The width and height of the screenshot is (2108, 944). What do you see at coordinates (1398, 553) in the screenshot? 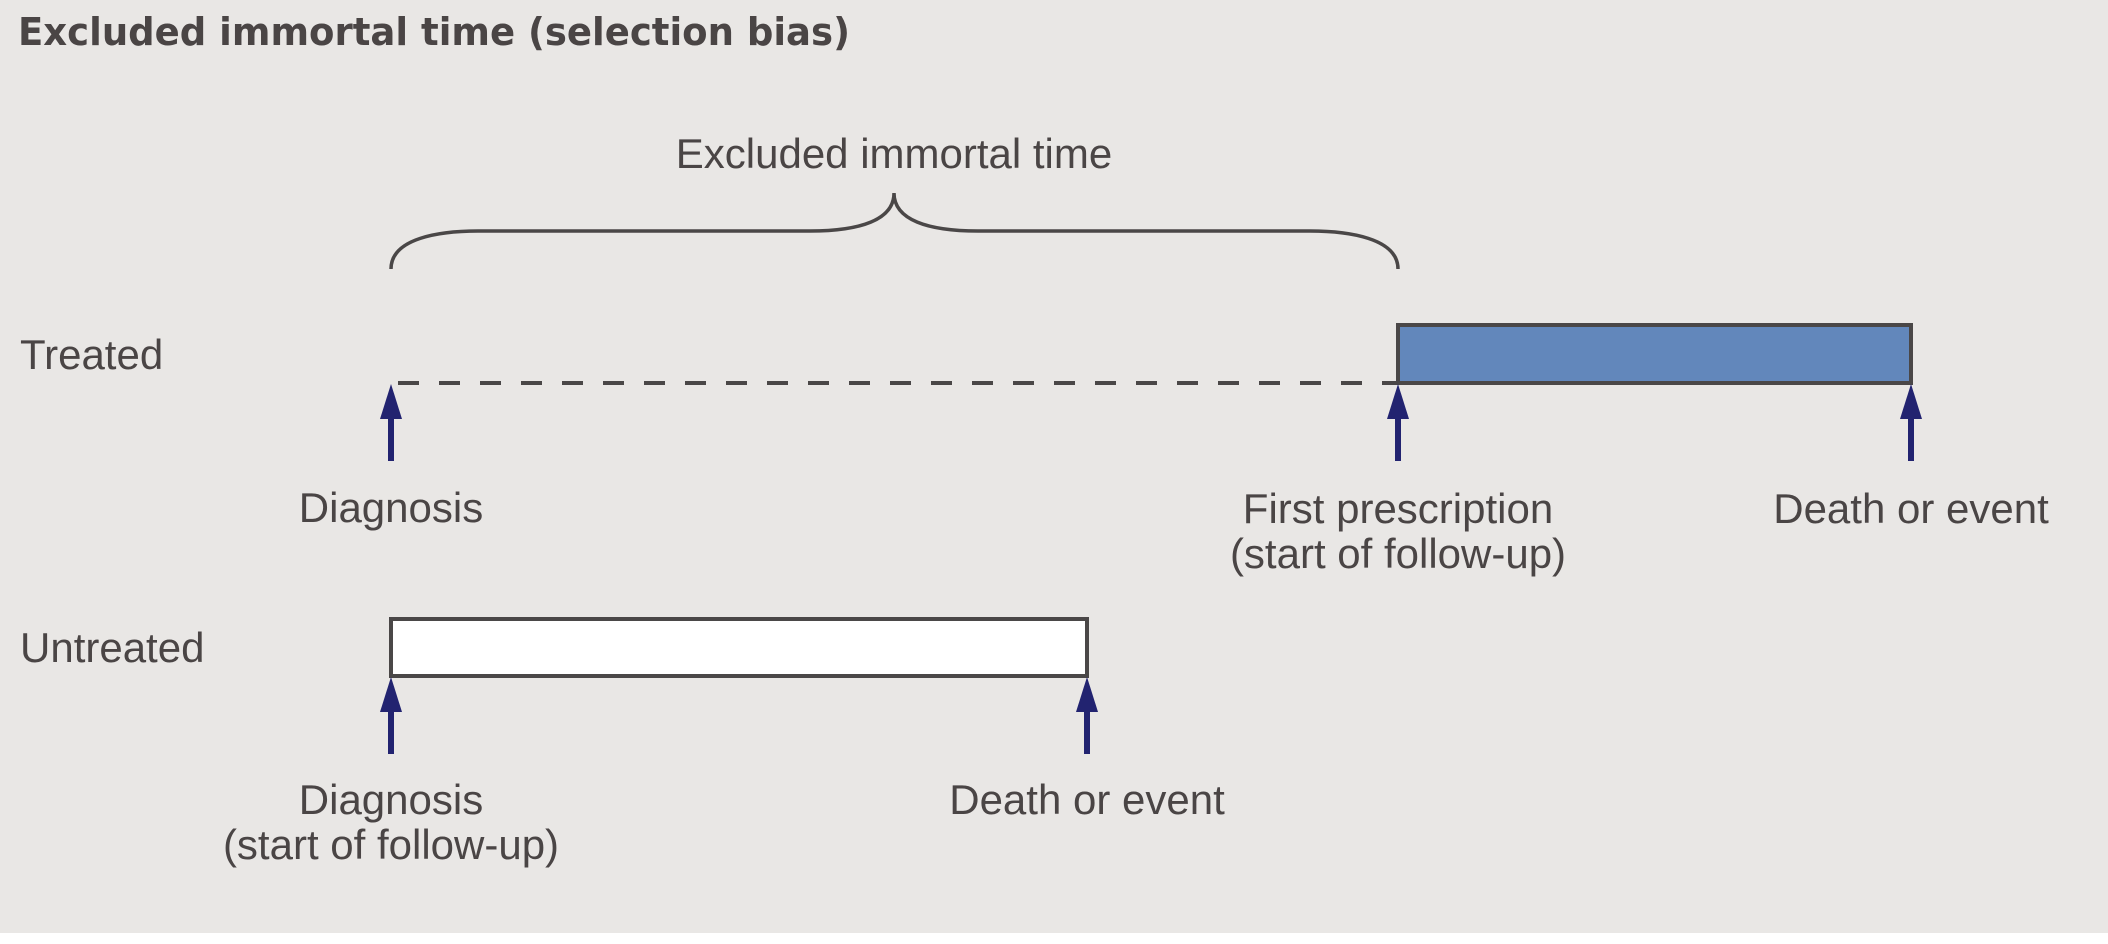
I see `treated-first-prescription-sublabel: (start of follow-up)` at bounding box center [1398, 553].